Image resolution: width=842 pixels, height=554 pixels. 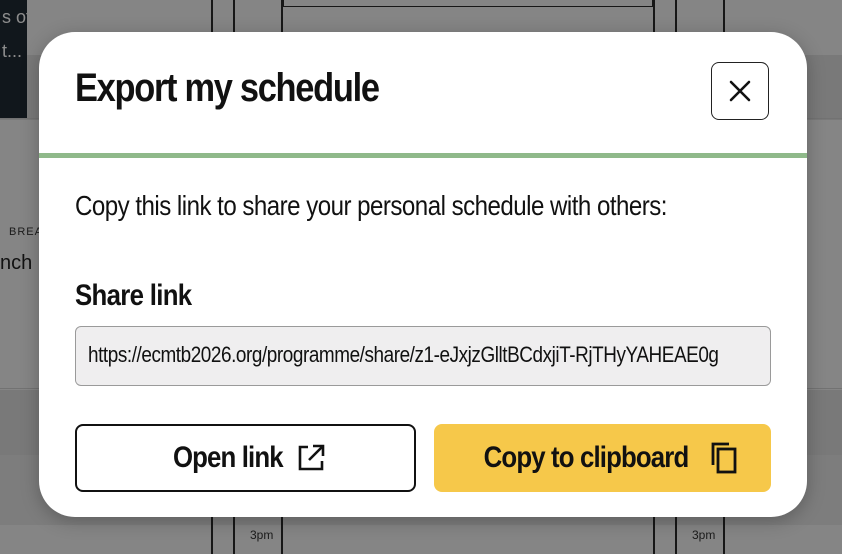 I want to click on open-link-button: Open link, so click(x=245, y=458).